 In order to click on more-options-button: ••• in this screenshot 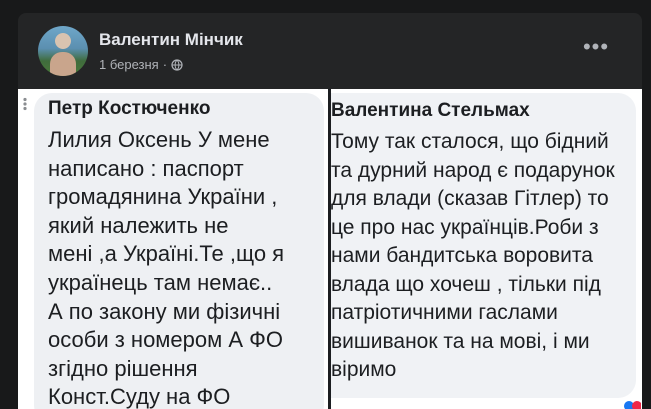, I will do `click(596, 51)`.